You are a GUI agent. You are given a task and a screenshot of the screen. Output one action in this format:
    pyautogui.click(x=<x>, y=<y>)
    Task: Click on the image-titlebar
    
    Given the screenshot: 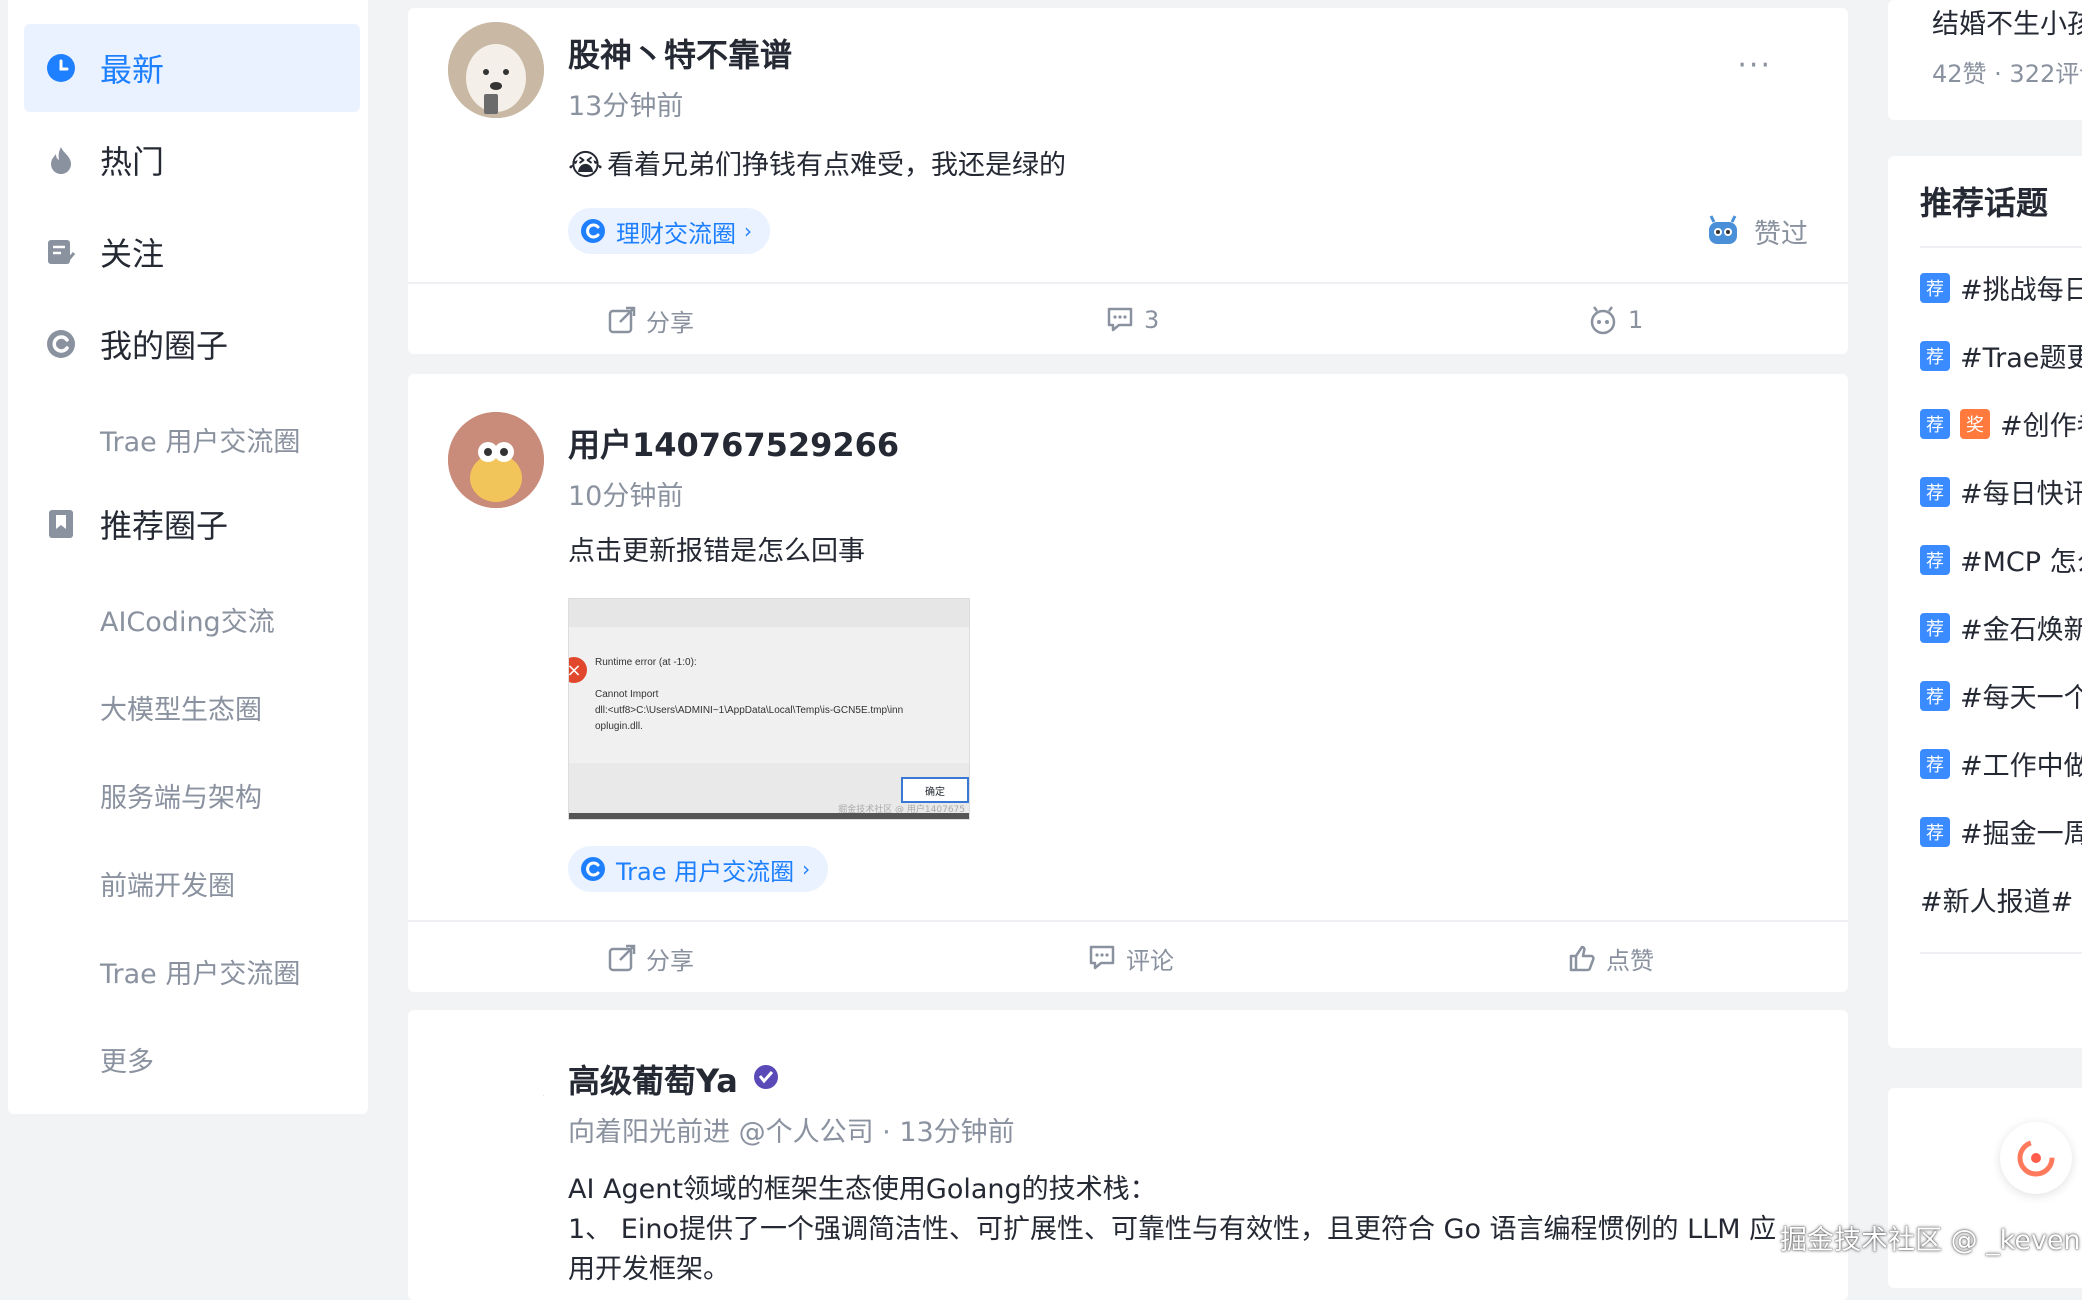 What is the action you would take?
    pyautogui.click(x=769, y=613)
    